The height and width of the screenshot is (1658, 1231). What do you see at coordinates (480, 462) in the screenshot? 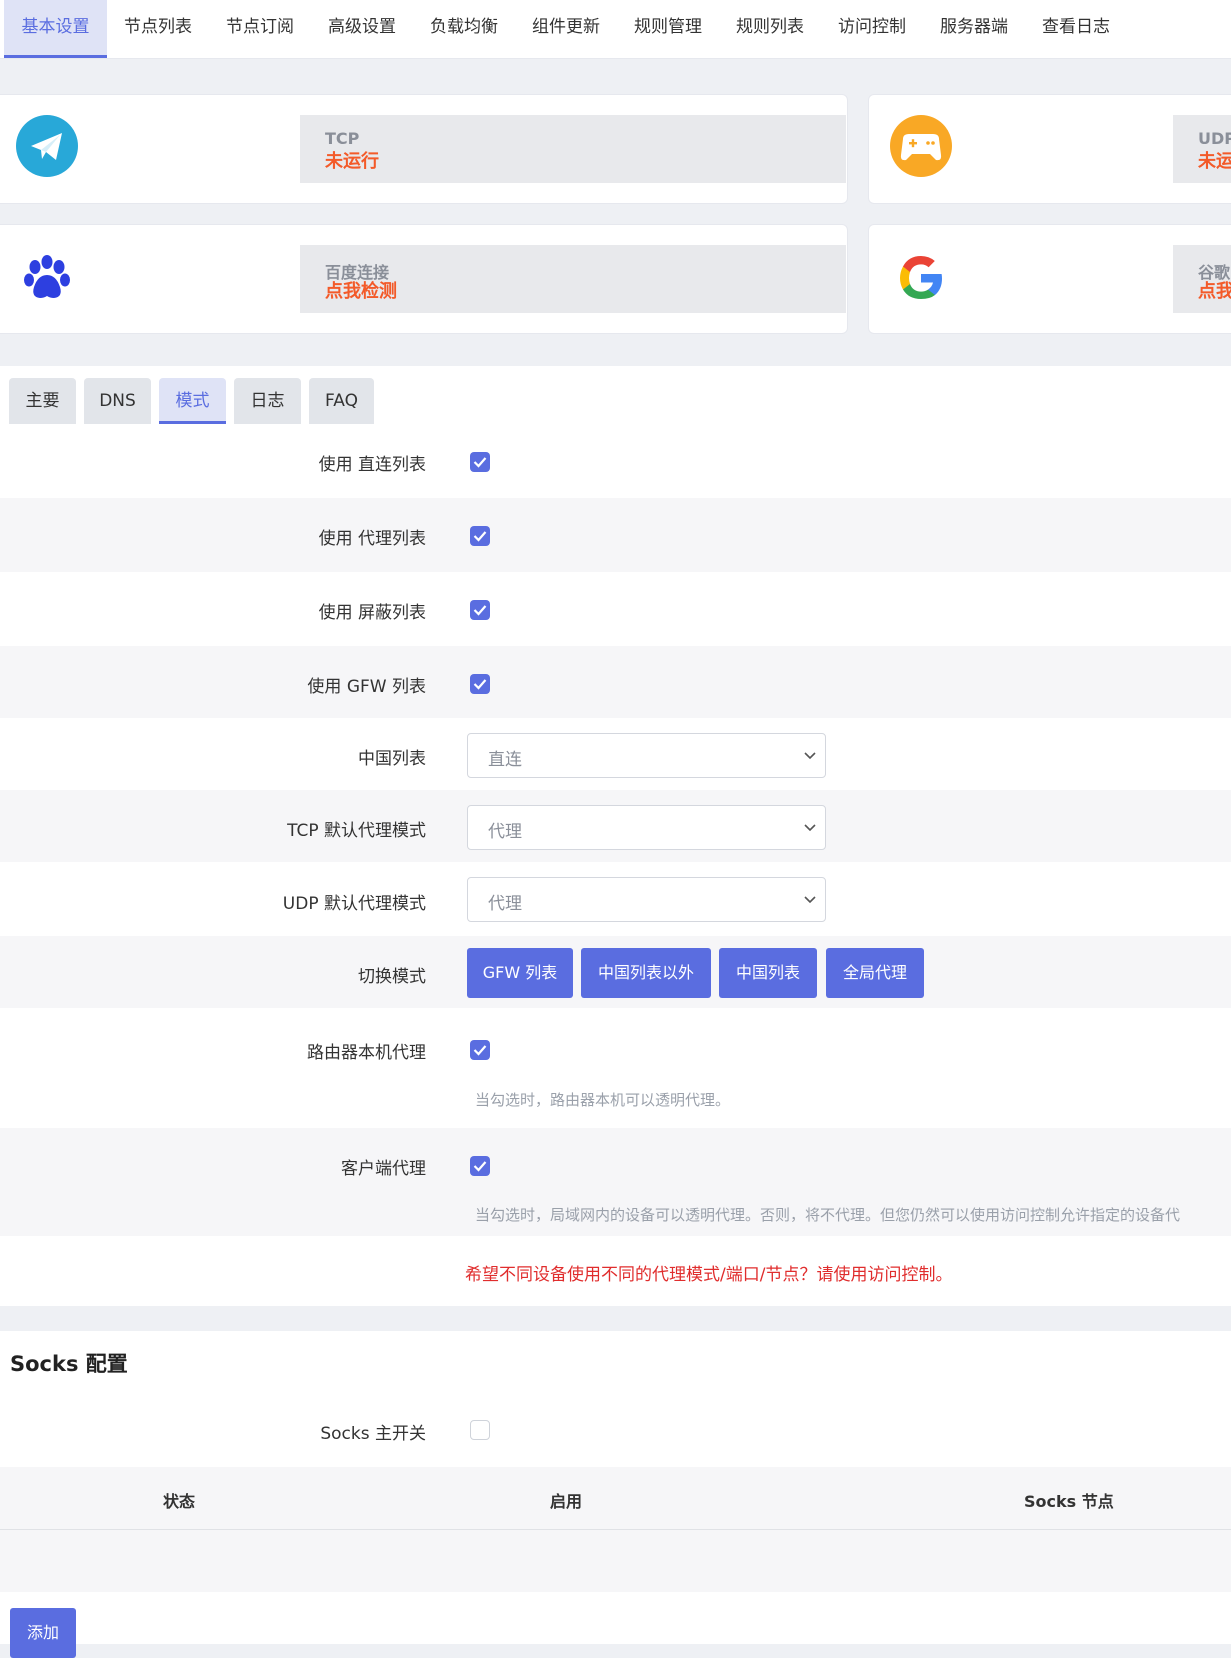
I see `direct-list-checkbox` at bounding box center [480, 462].